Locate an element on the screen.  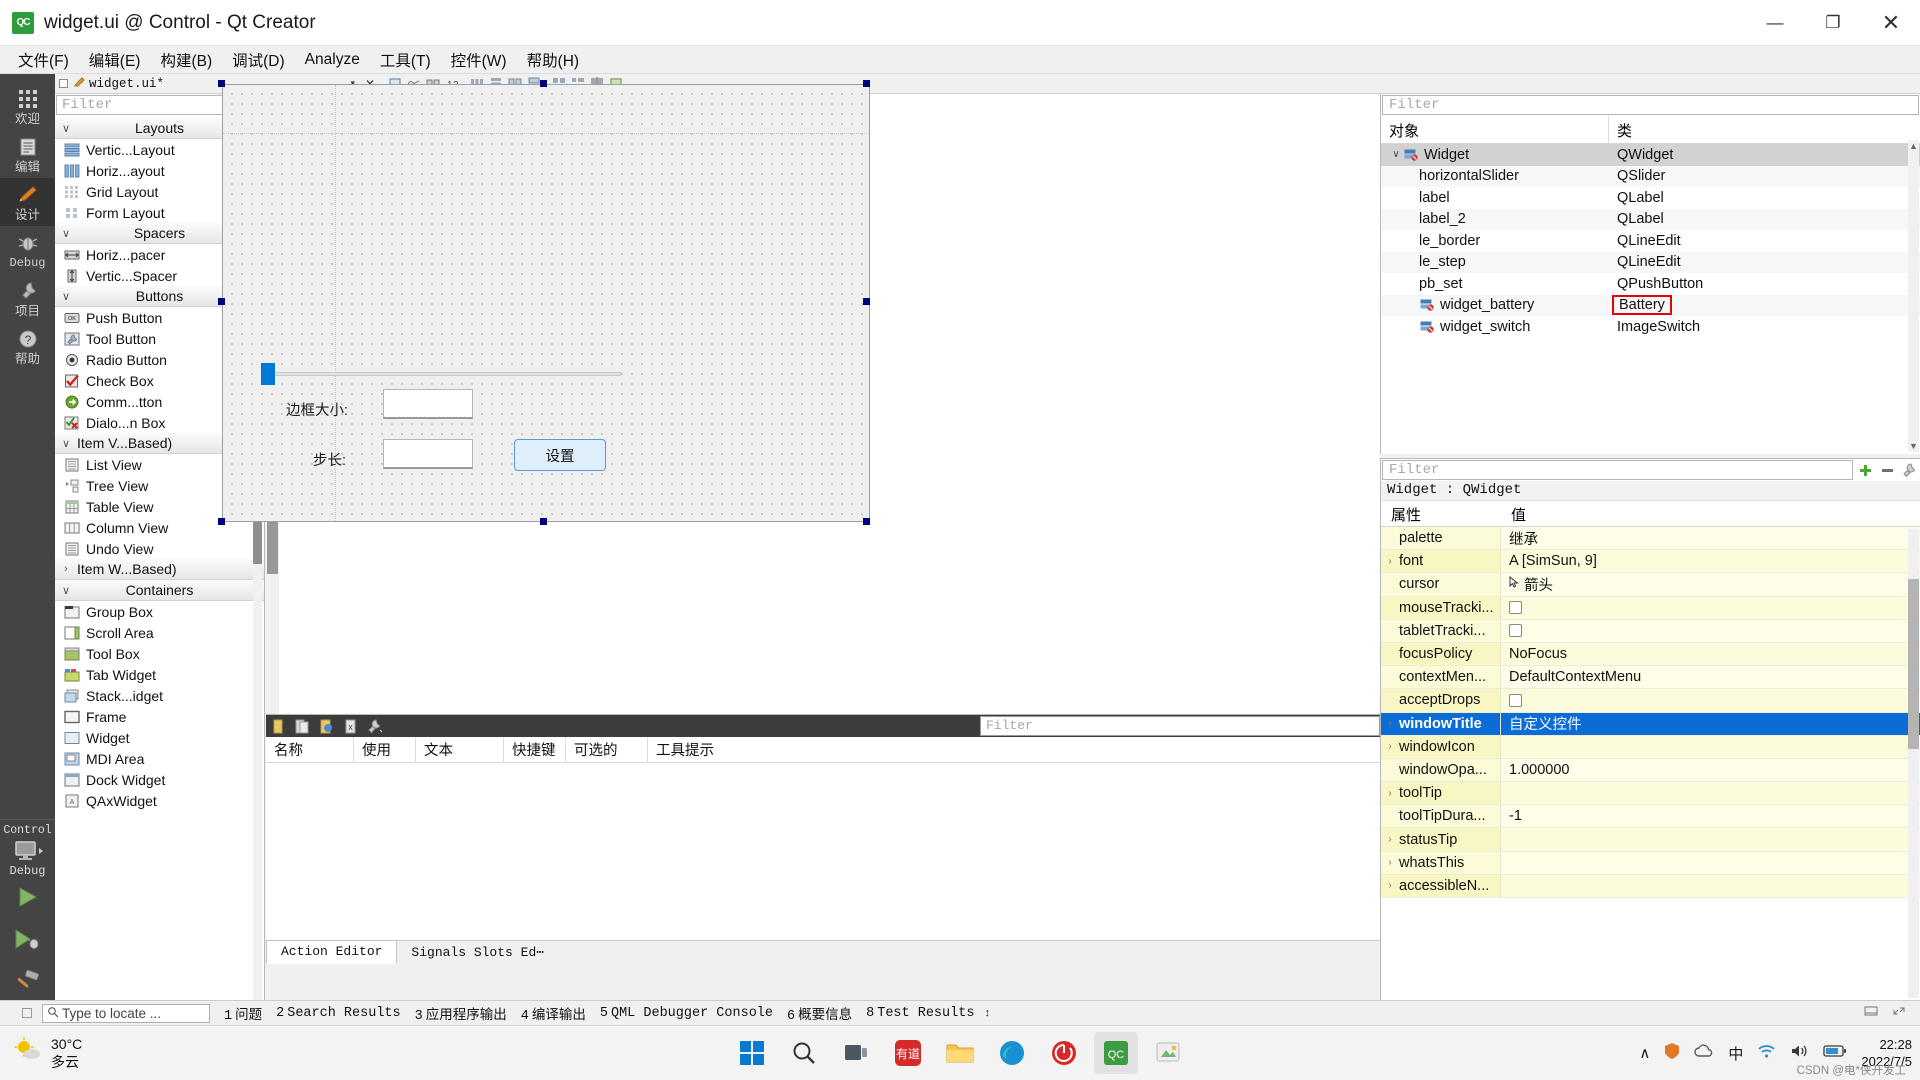
selection-handle-bottom-right is located at coordinates (866, 521).